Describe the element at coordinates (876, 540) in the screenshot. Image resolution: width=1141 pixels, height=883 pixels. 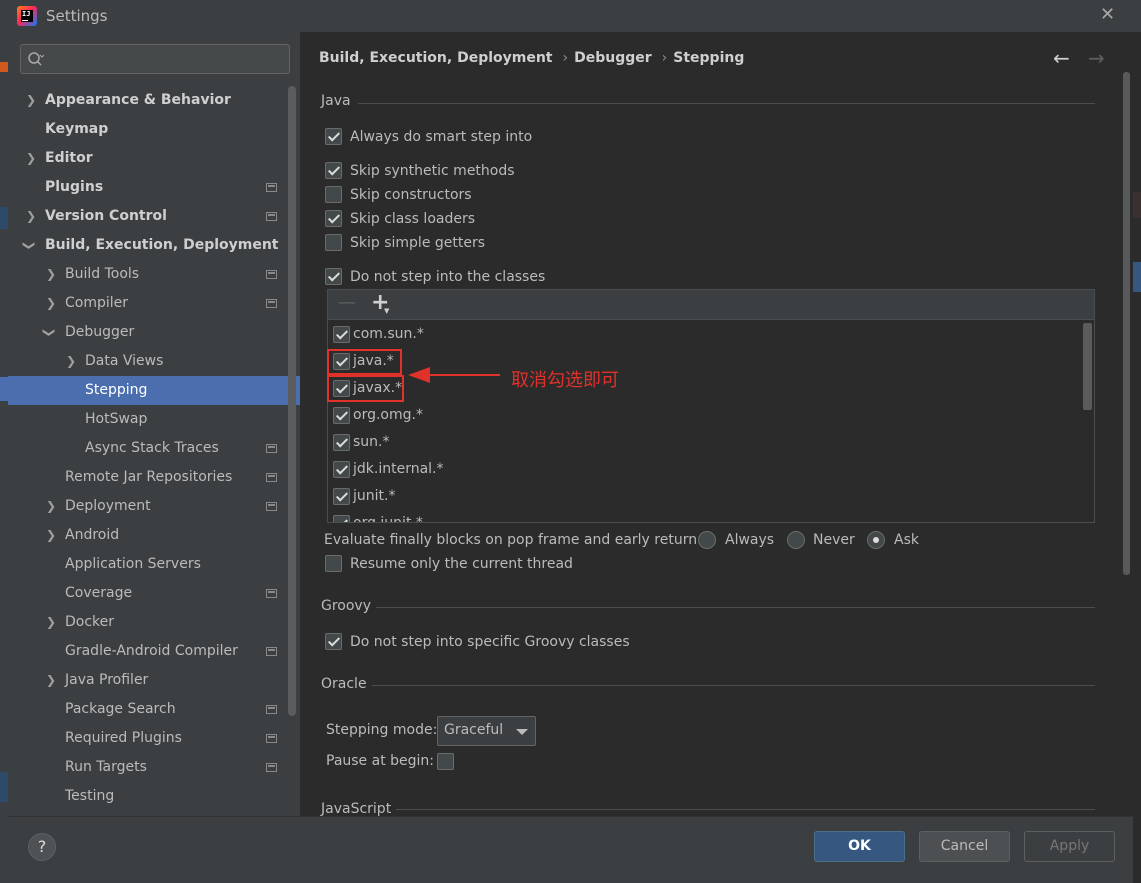
I see `radio-ask` at that location.